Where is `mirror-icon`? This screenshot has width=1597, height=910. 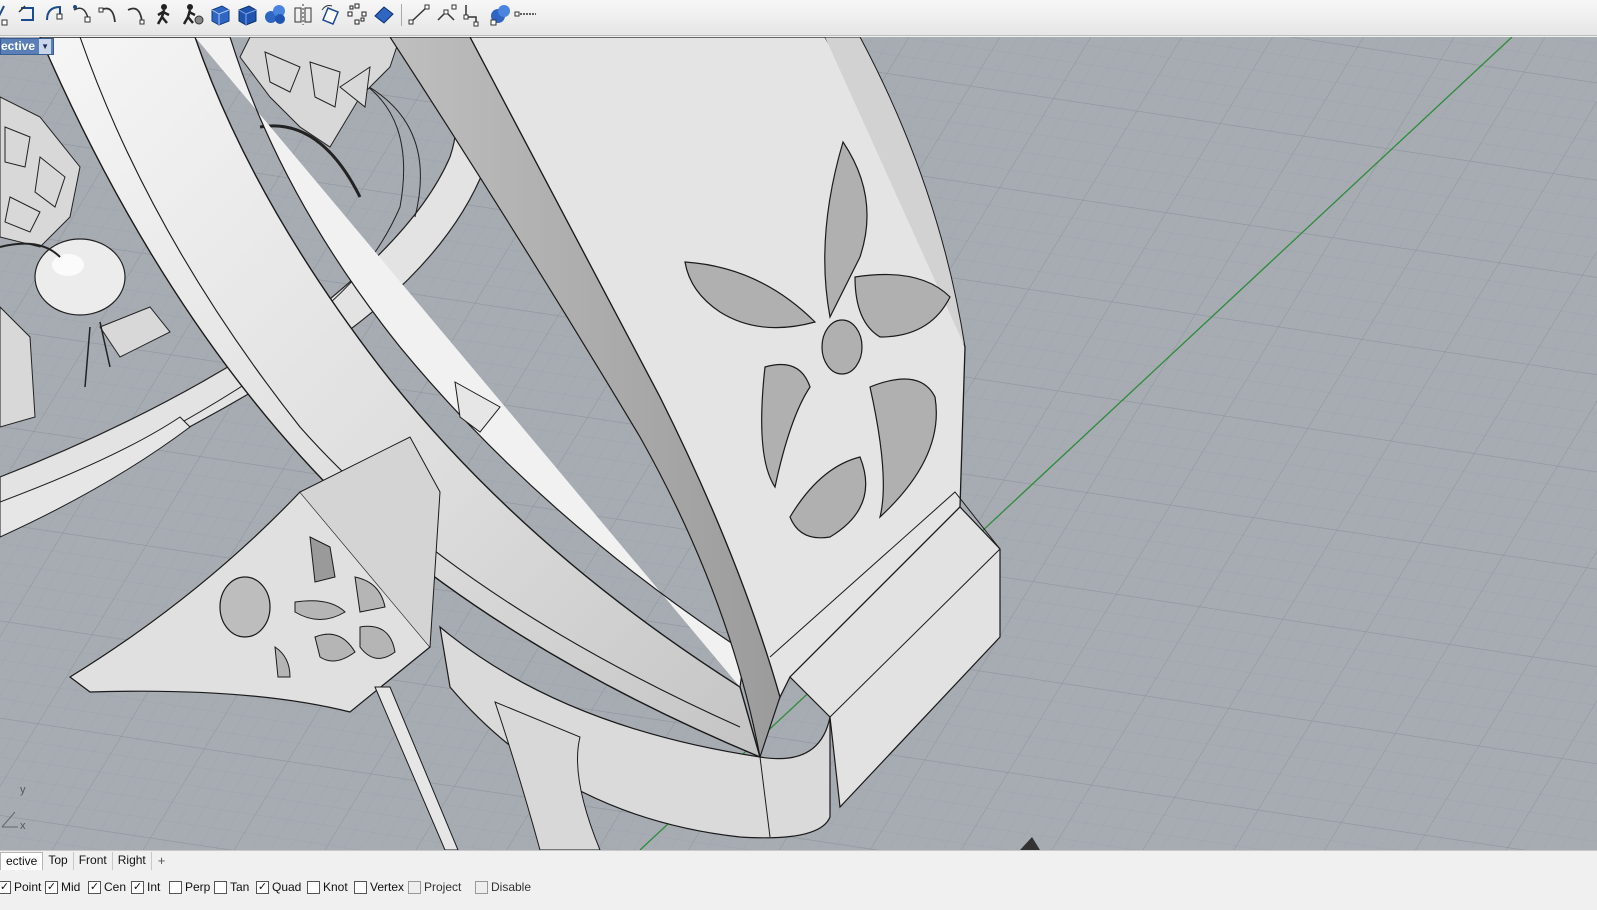
mirror-icon is located at coordinates (303, 14).